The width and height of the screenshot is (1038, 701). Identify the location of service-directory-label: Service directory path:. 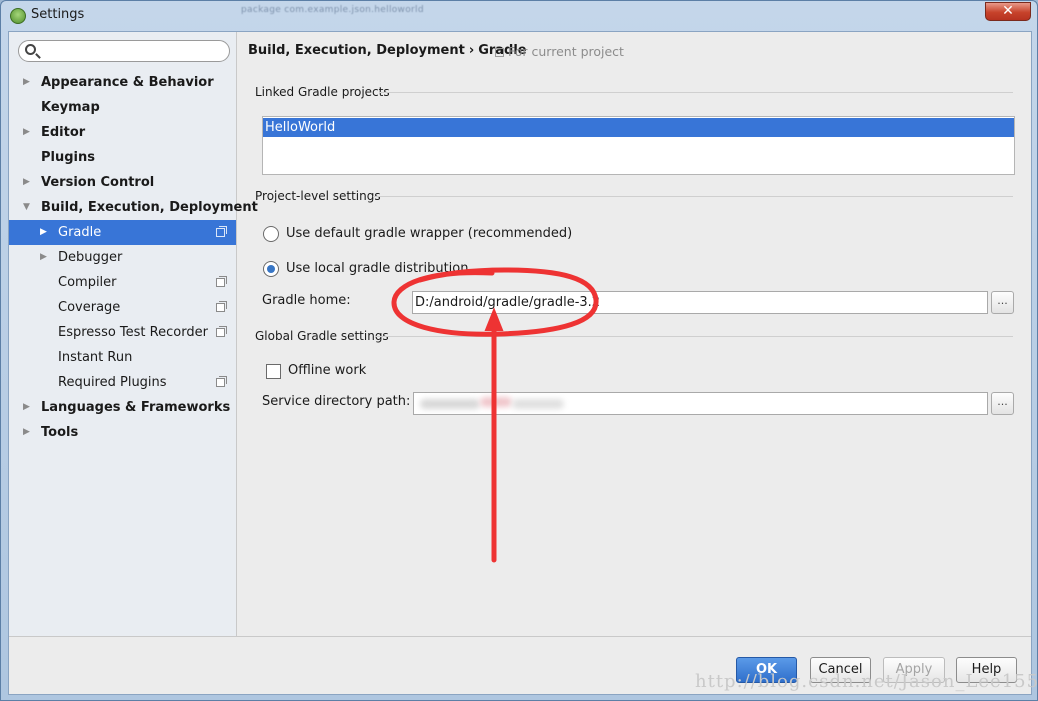
(336, 401).